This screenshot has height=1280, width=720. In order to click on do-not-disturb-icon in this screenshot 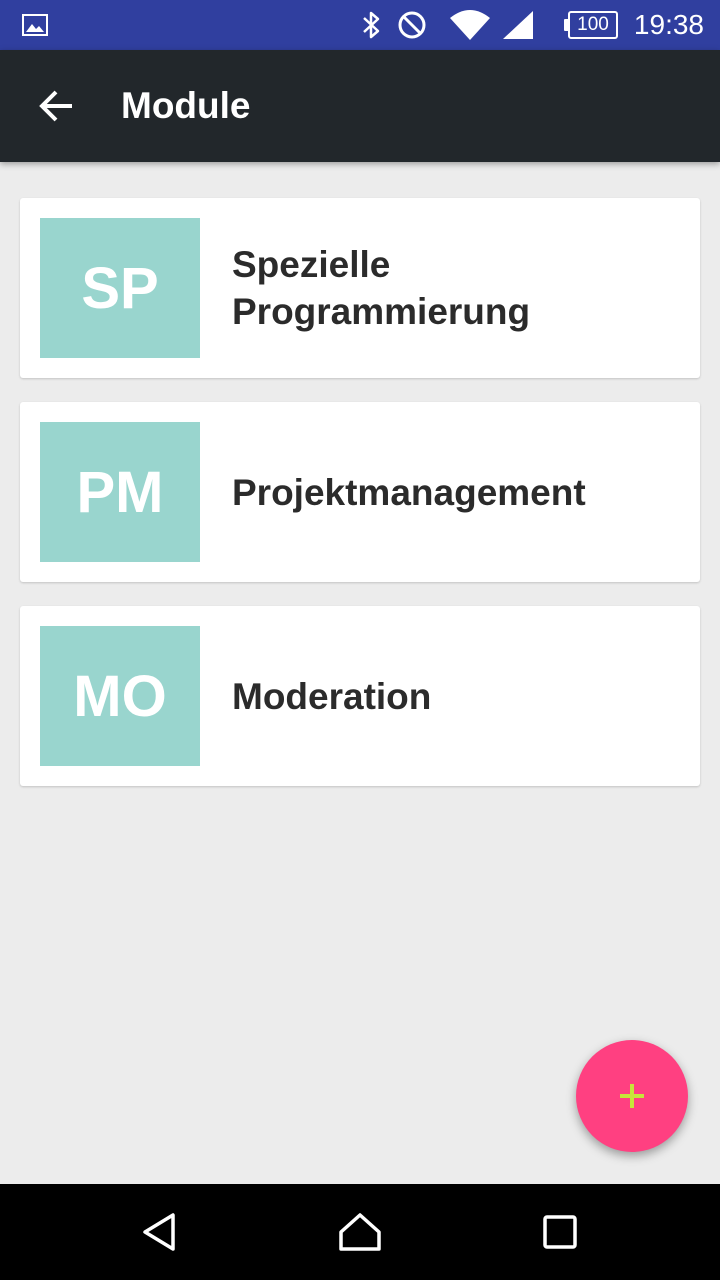, I will do `click(412, 25)`.